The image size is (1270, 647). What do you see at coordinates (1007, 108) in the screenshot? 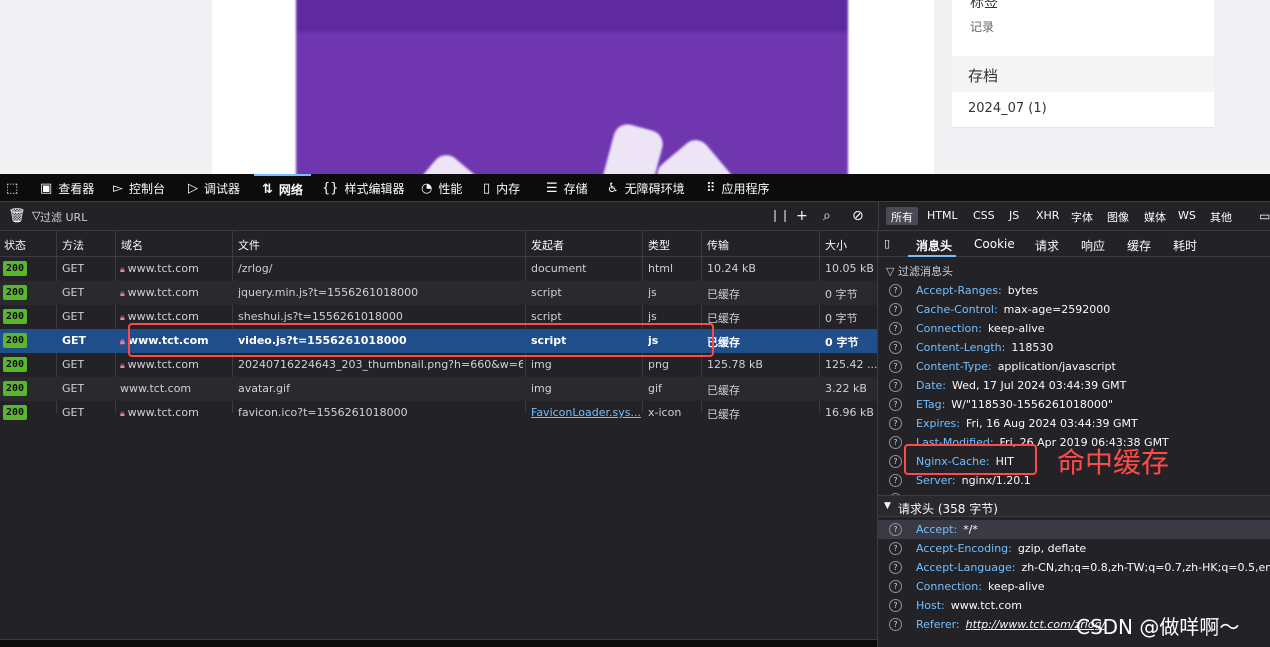
I see `archive-link: 2024_07 (1)` at bounding box center [1007, 108].